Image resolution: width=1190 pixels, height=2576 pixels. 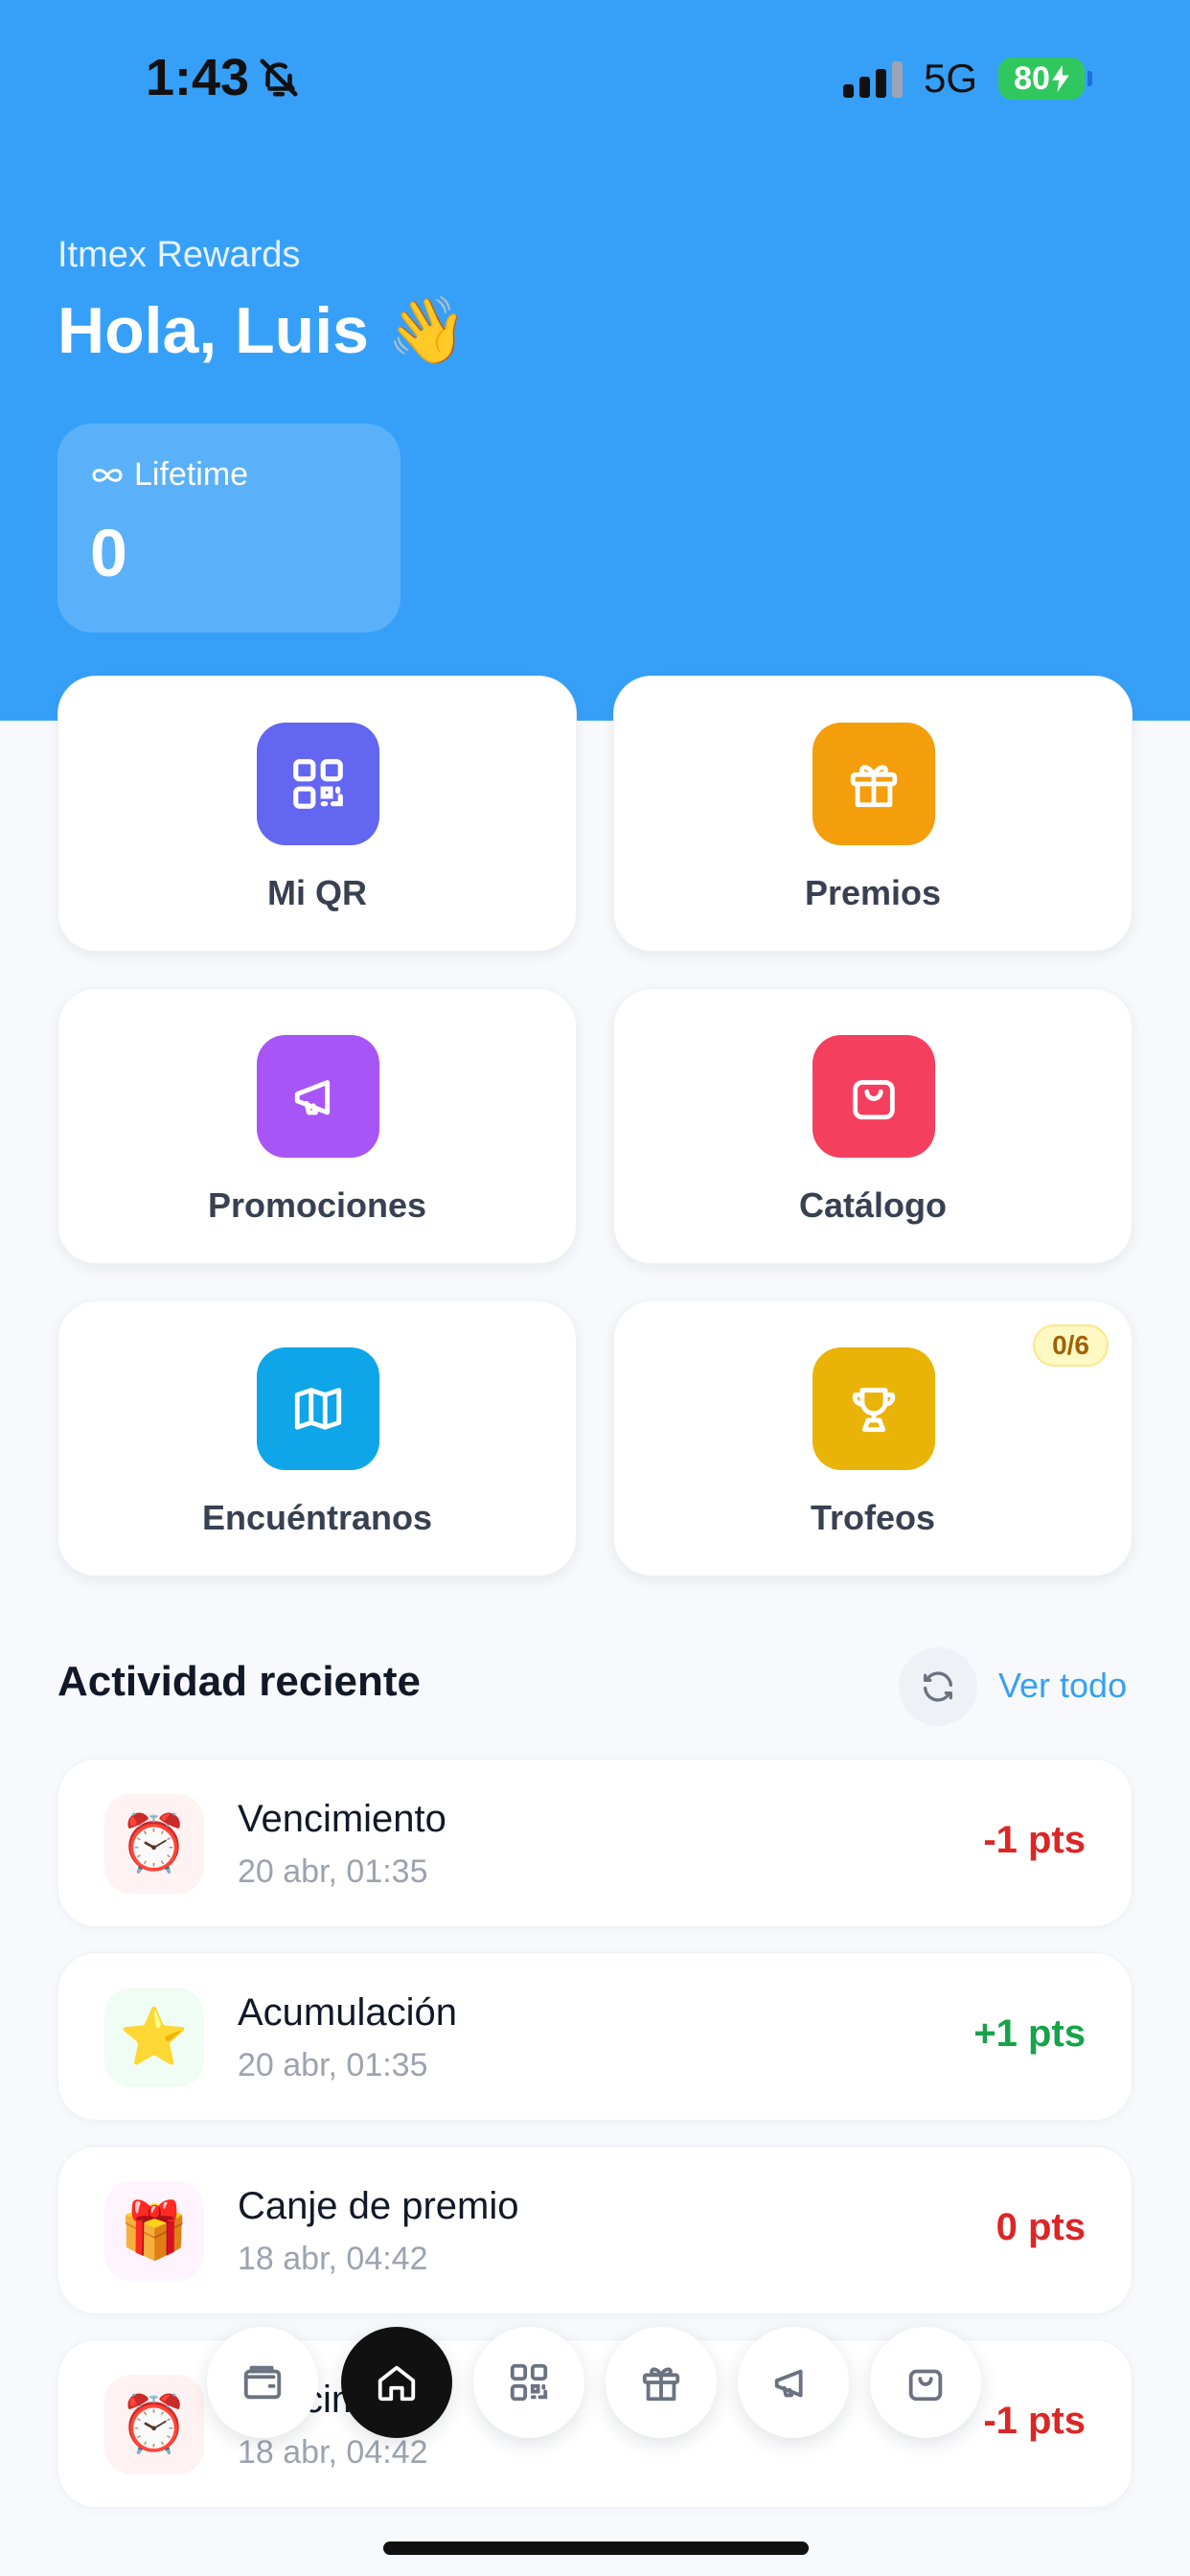 What do you see at coordinates (154, 2037) in the screenshot?
I see `star-icon: ⭐` at bounding box center [154, 2037].